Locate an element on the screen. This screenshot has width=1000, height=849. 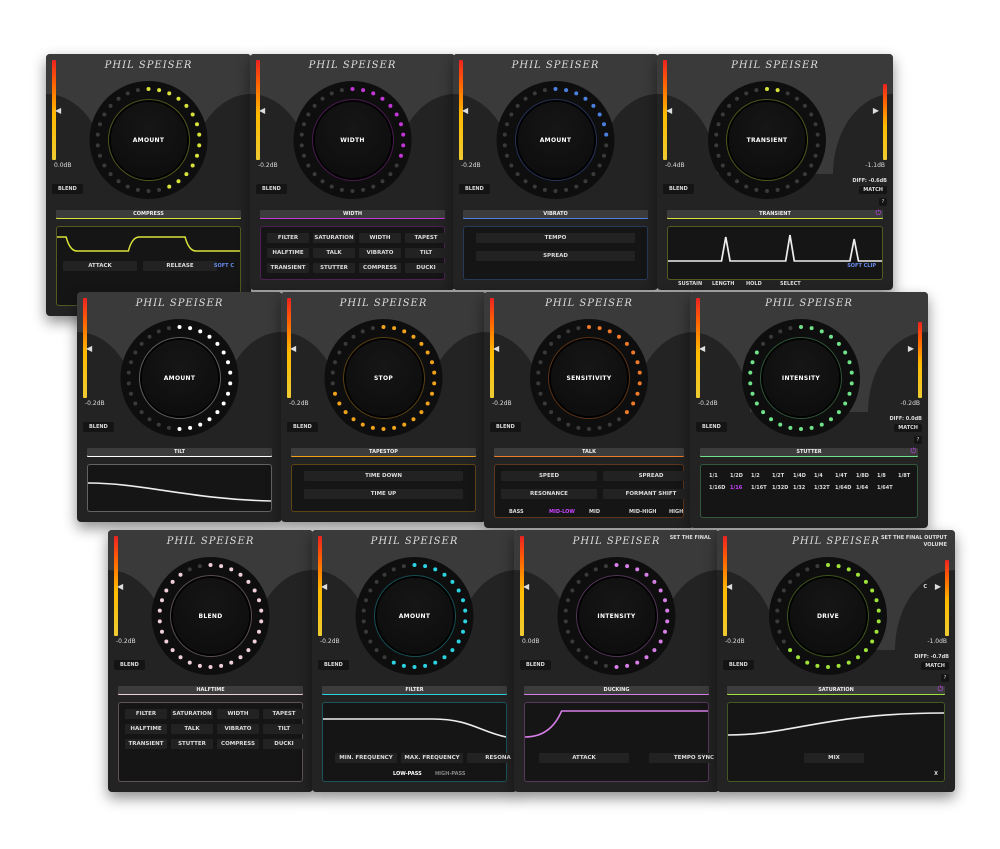
param-button: TEMPO is located at coordinates (555, 238).